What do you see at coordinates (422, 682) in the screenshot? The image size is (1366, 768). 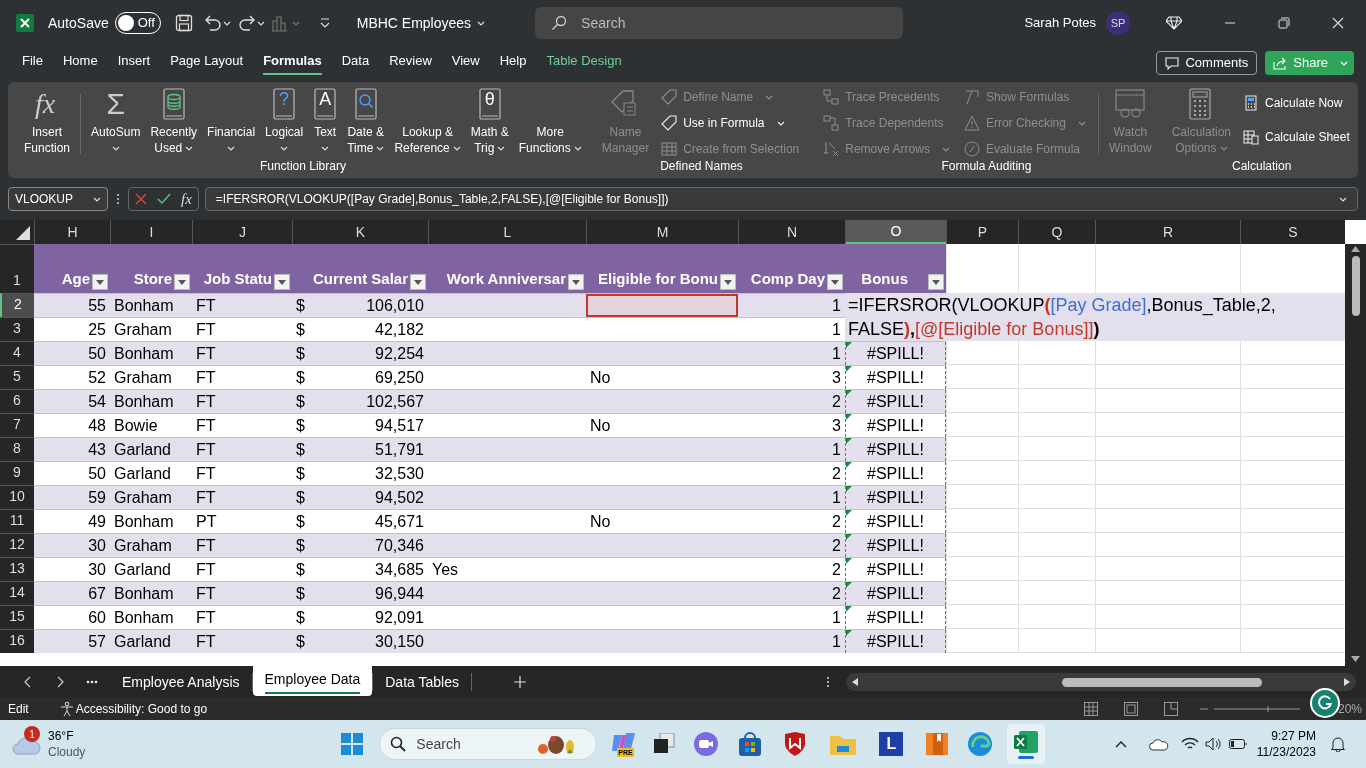 I see `sheet-tab: Data Tables` at bounding box center [422, 682].